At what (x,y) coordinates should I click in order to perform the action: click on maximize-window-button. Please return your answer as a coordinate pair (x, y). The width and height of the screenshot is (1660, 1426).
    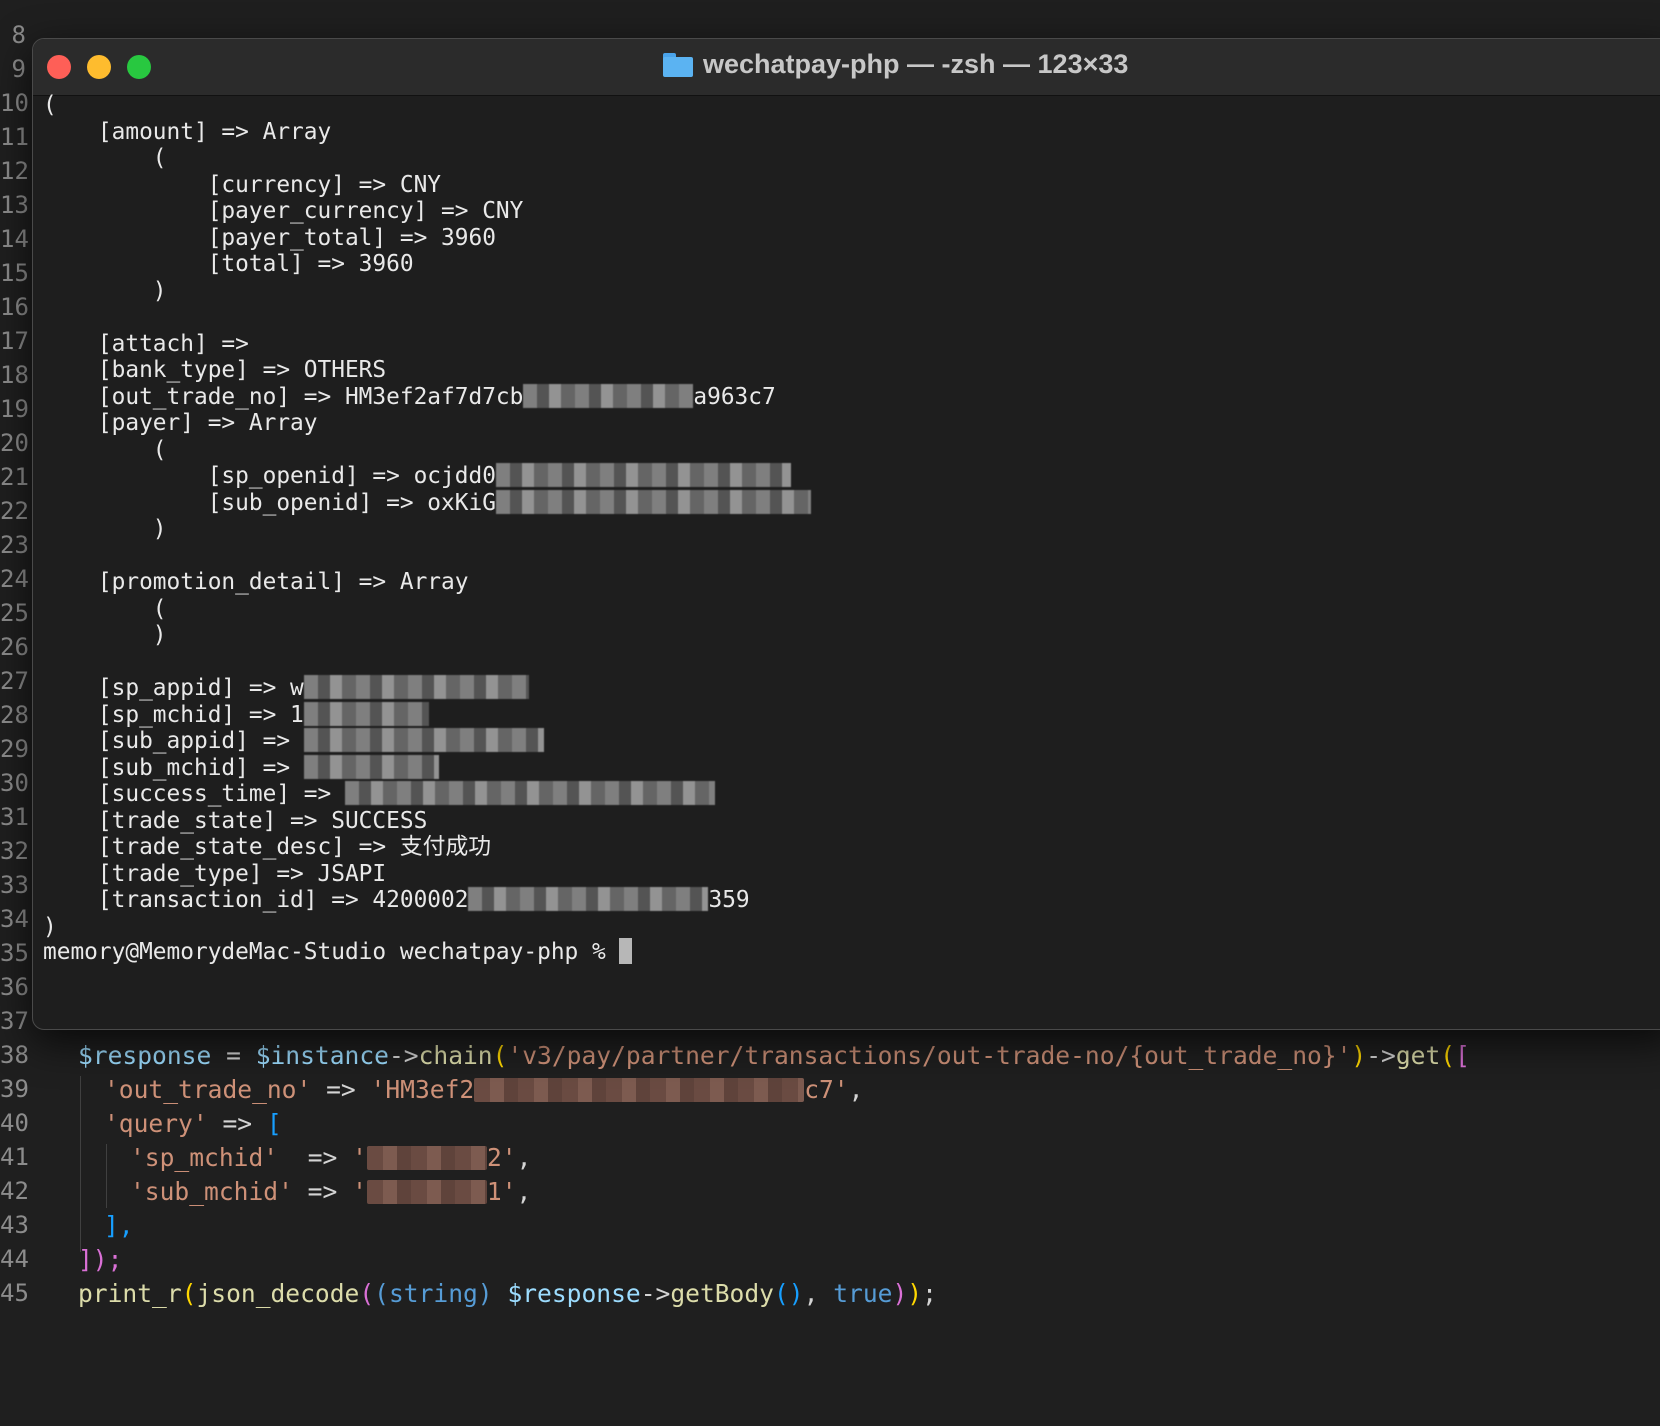
    Looking at the image, I should click on (139, 67).